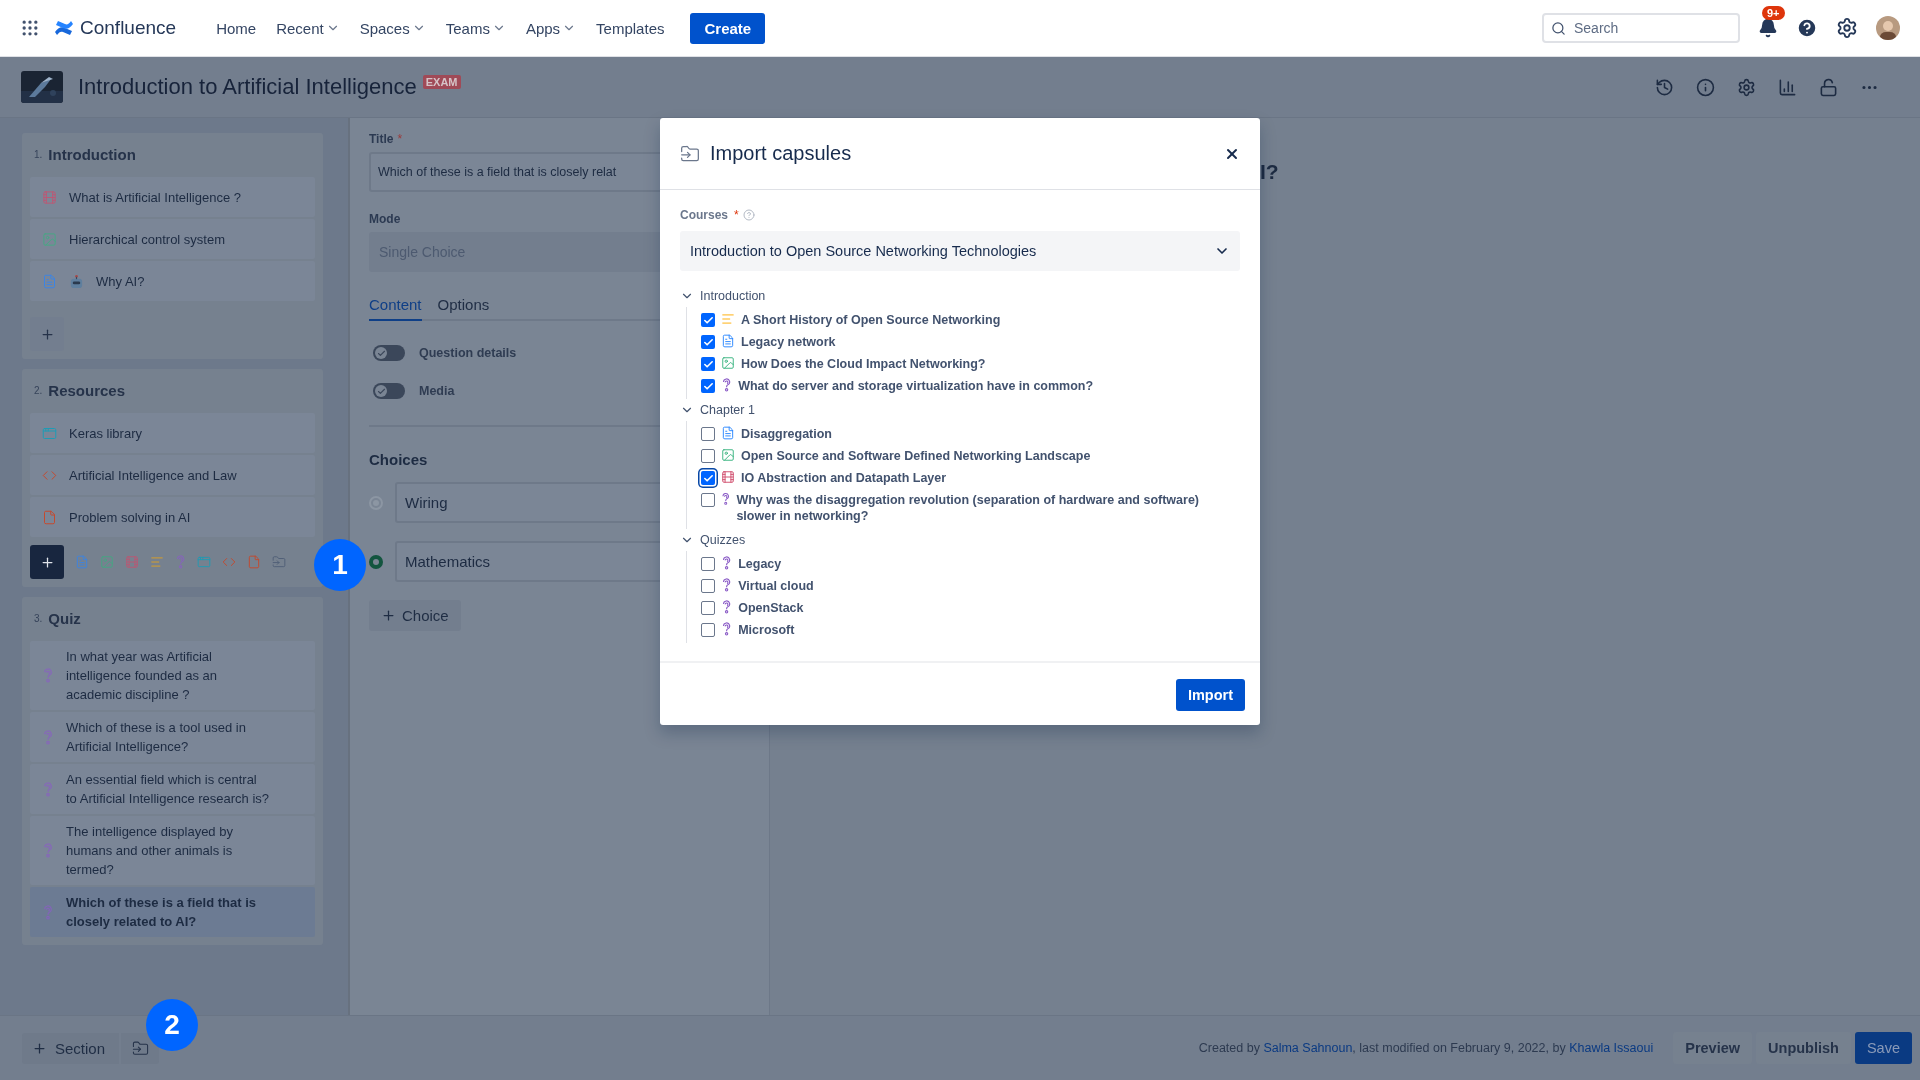  I want to click on nav-menu-item: Apps, so click(551, 28).